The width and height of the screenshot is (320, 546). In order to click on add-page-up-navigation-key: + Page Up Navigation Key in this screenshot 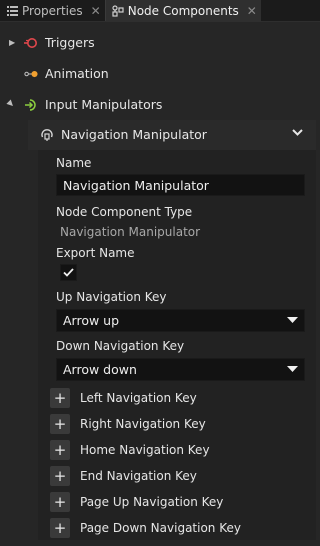, I will do `click(136, 502)`.